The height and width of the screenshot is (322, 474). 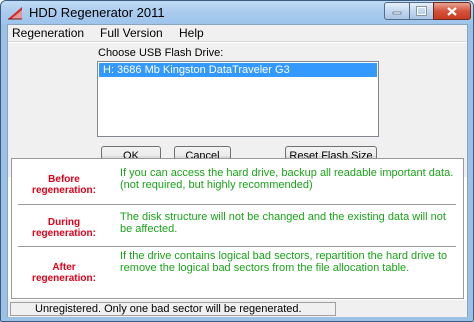 I want to click on list-item-usb-drive: H: 3686 Mb Kingston DataTraveler G3, so click(x=238, y=70).